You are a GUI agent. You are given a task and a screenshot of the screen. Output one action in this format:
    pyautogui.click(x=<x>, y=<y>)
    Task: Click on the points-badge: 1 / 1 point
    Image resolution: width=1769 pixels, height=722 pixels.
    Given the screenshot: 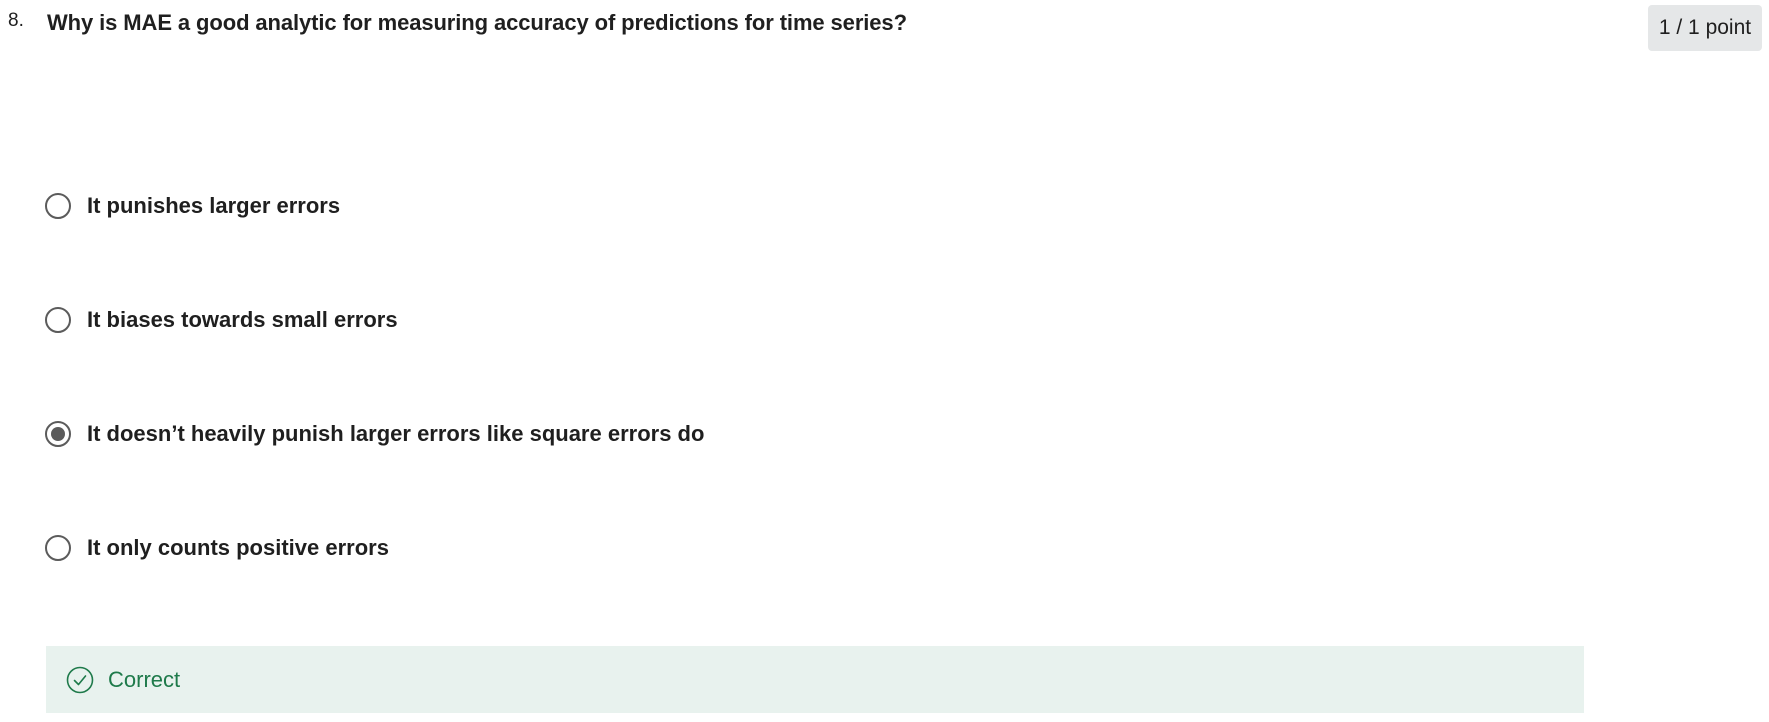 What is the action you would take?
    pyautogui.click(x=1705, y=28)
    